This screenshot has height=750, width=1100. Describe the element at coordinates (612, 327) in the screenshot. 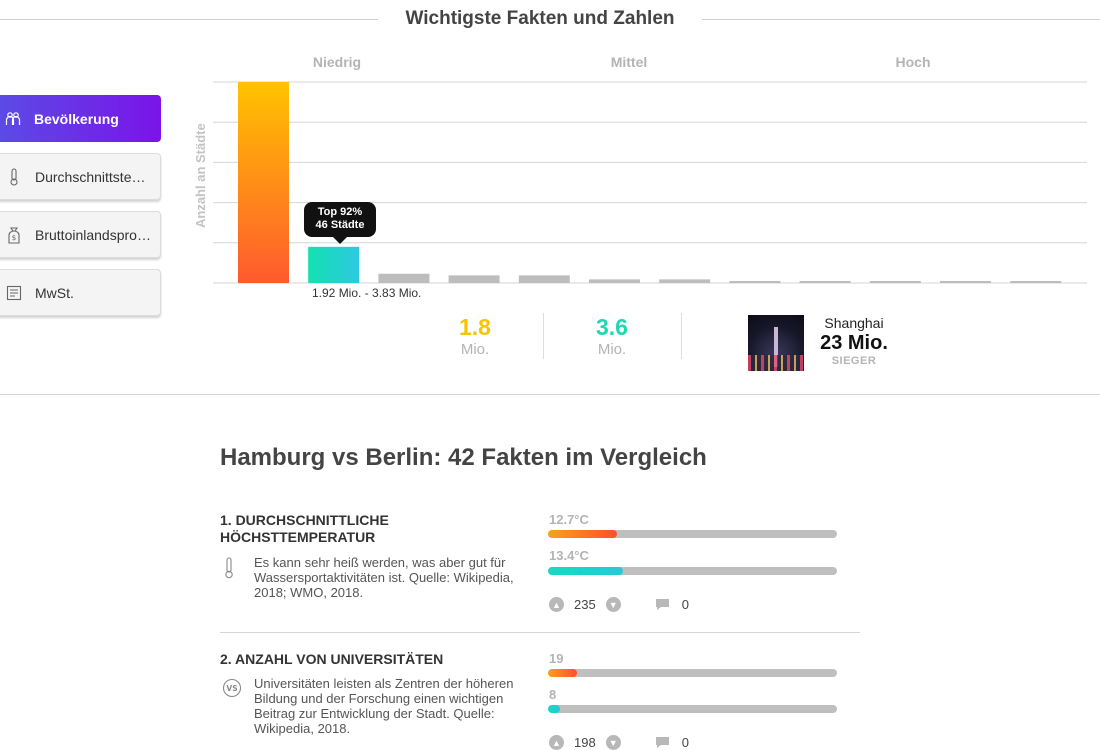

I see `stat-berlin-value: 3.6` at that location.